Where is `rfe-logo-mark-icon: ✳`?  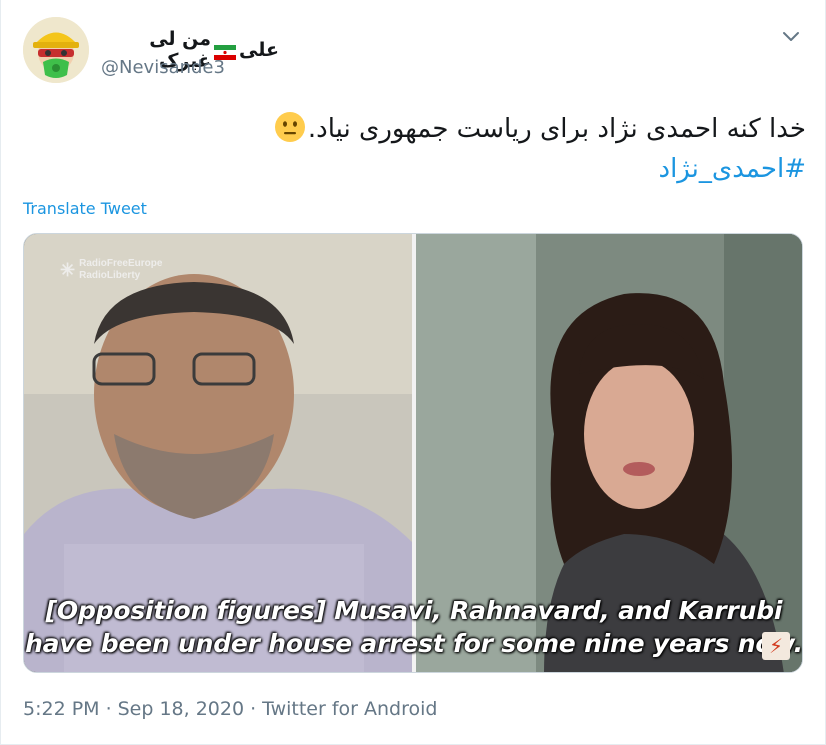 rfe-logo-mark-icon: ✳ is located at coordinates (68, 270).